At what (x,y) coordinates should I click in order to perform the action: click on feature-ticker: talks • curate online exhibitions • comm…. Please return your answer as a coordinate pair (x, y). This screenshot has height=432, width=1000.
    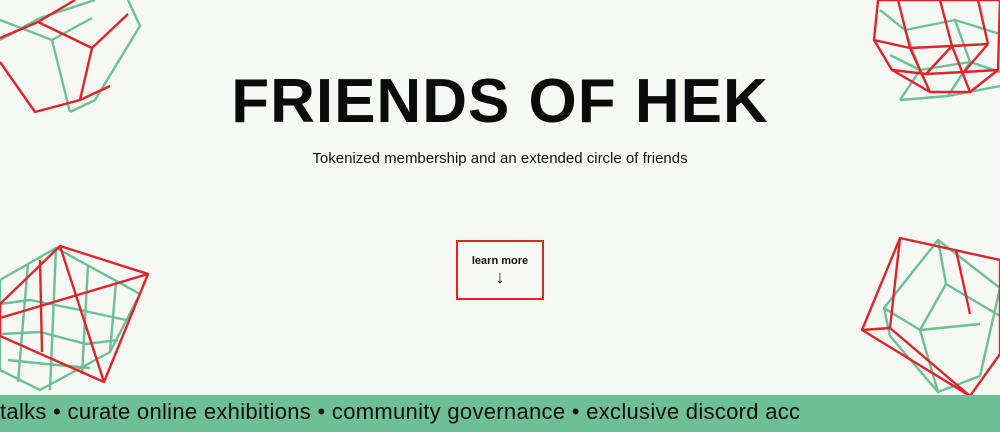
    Looking at the image, I should click on (500, 413).